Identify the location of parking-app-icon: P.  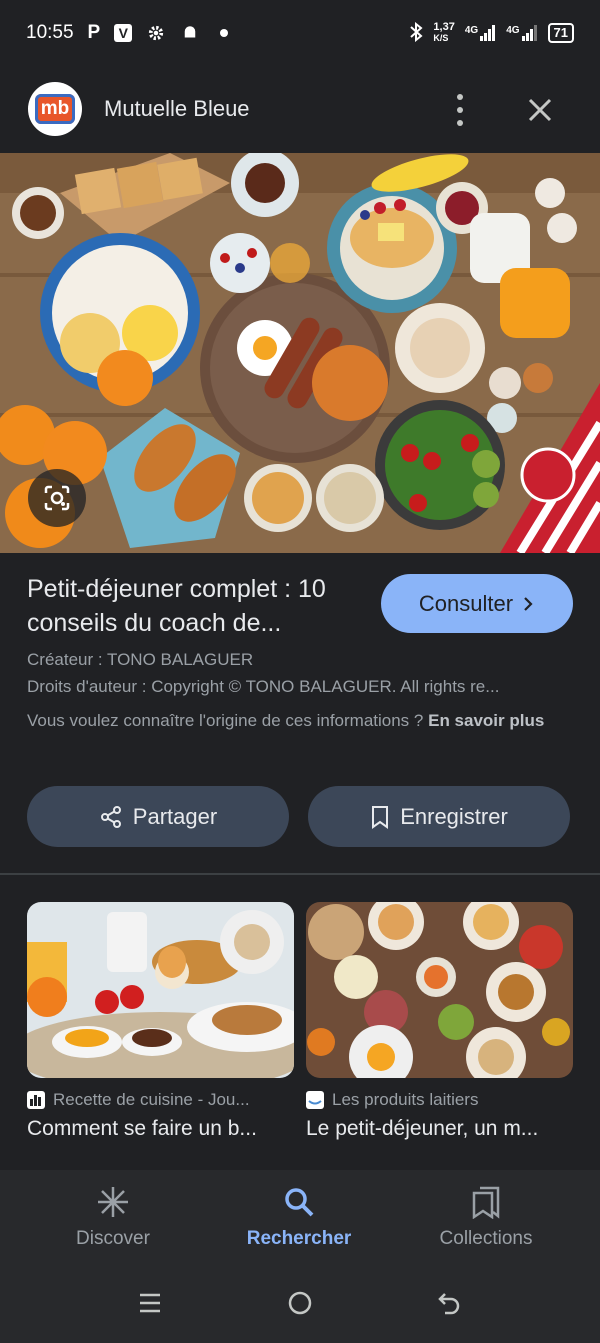
(94, 32).